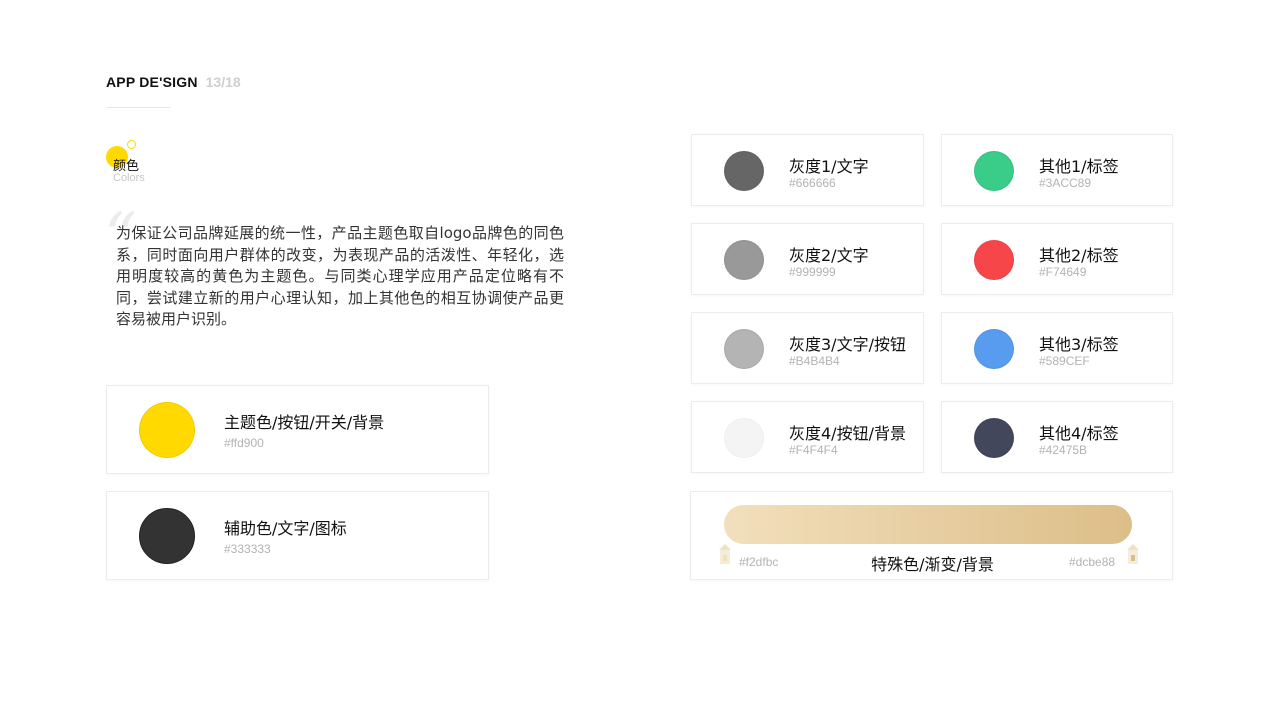  What do you see at coordinates (136, 165) in the screenshot?
I see `section-heading: 颜色 Colors` at bounding box center [136, 165].